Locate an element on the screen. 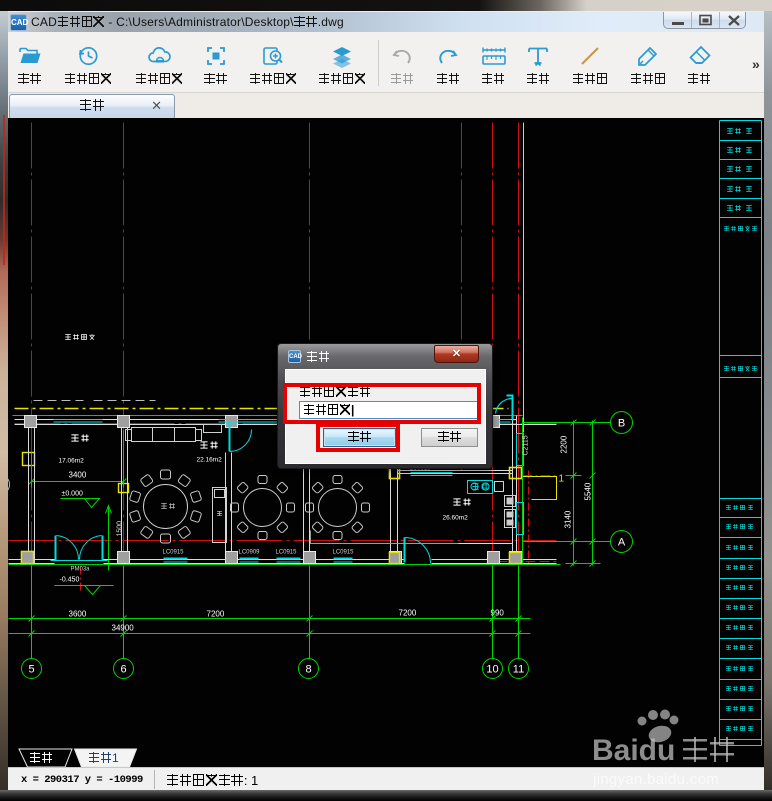  svg-text: 3140 is located at coordinates (568, 519).